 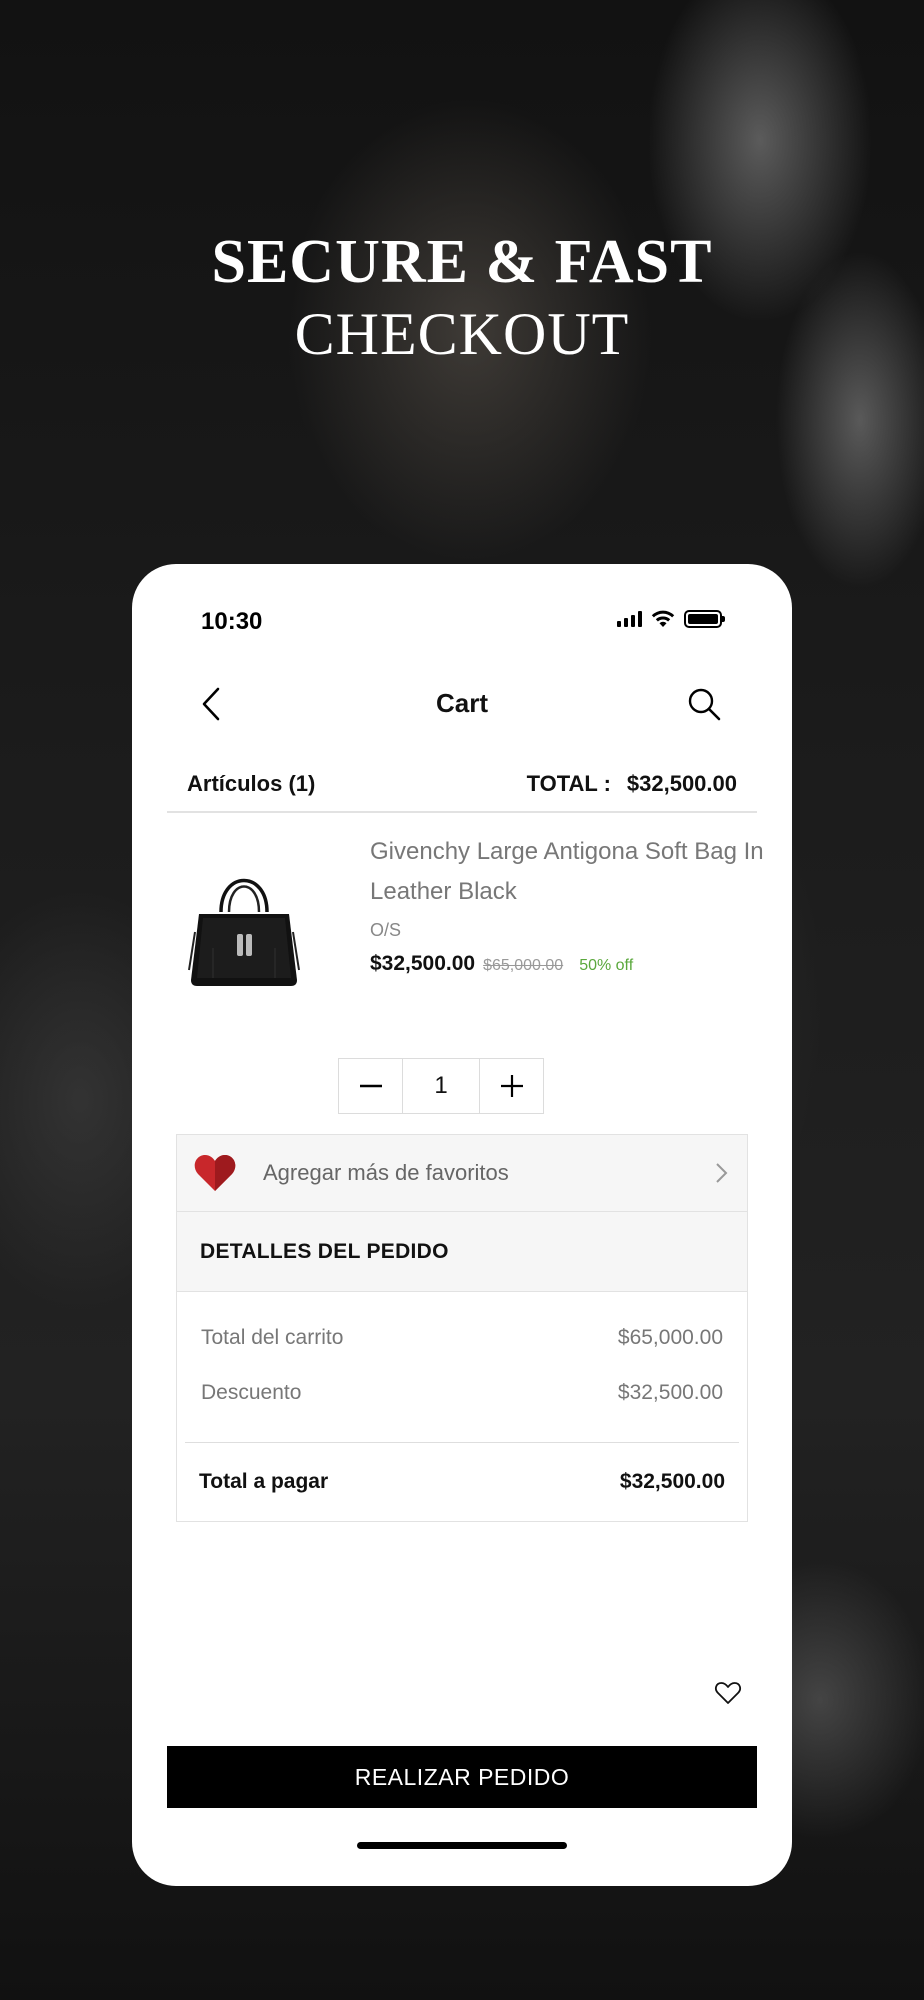 I want to click on hero-title-line1: SECURE & FAST, so click(x=462, y=262).